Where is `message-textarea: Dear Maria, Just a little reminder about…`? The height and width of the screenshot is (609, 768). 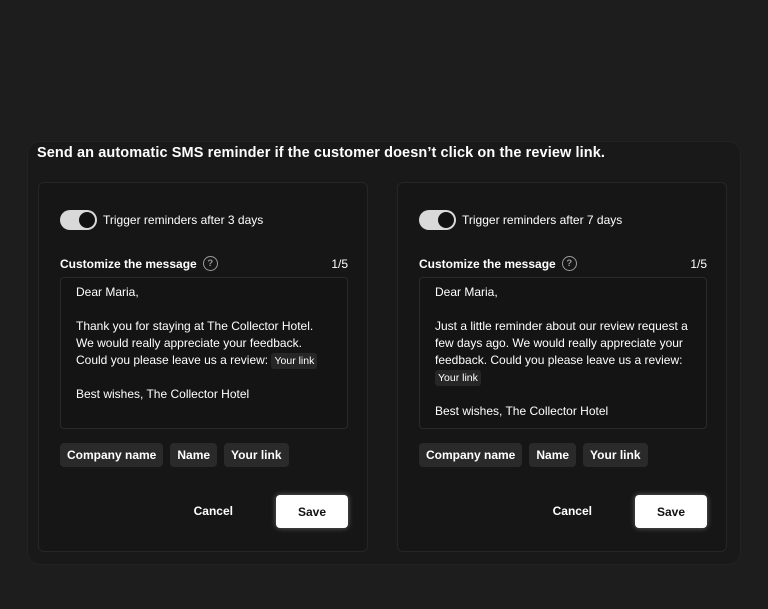 message-textarea: Dear Maria, Just a little reminder about… is located at coordinates (563, 353).